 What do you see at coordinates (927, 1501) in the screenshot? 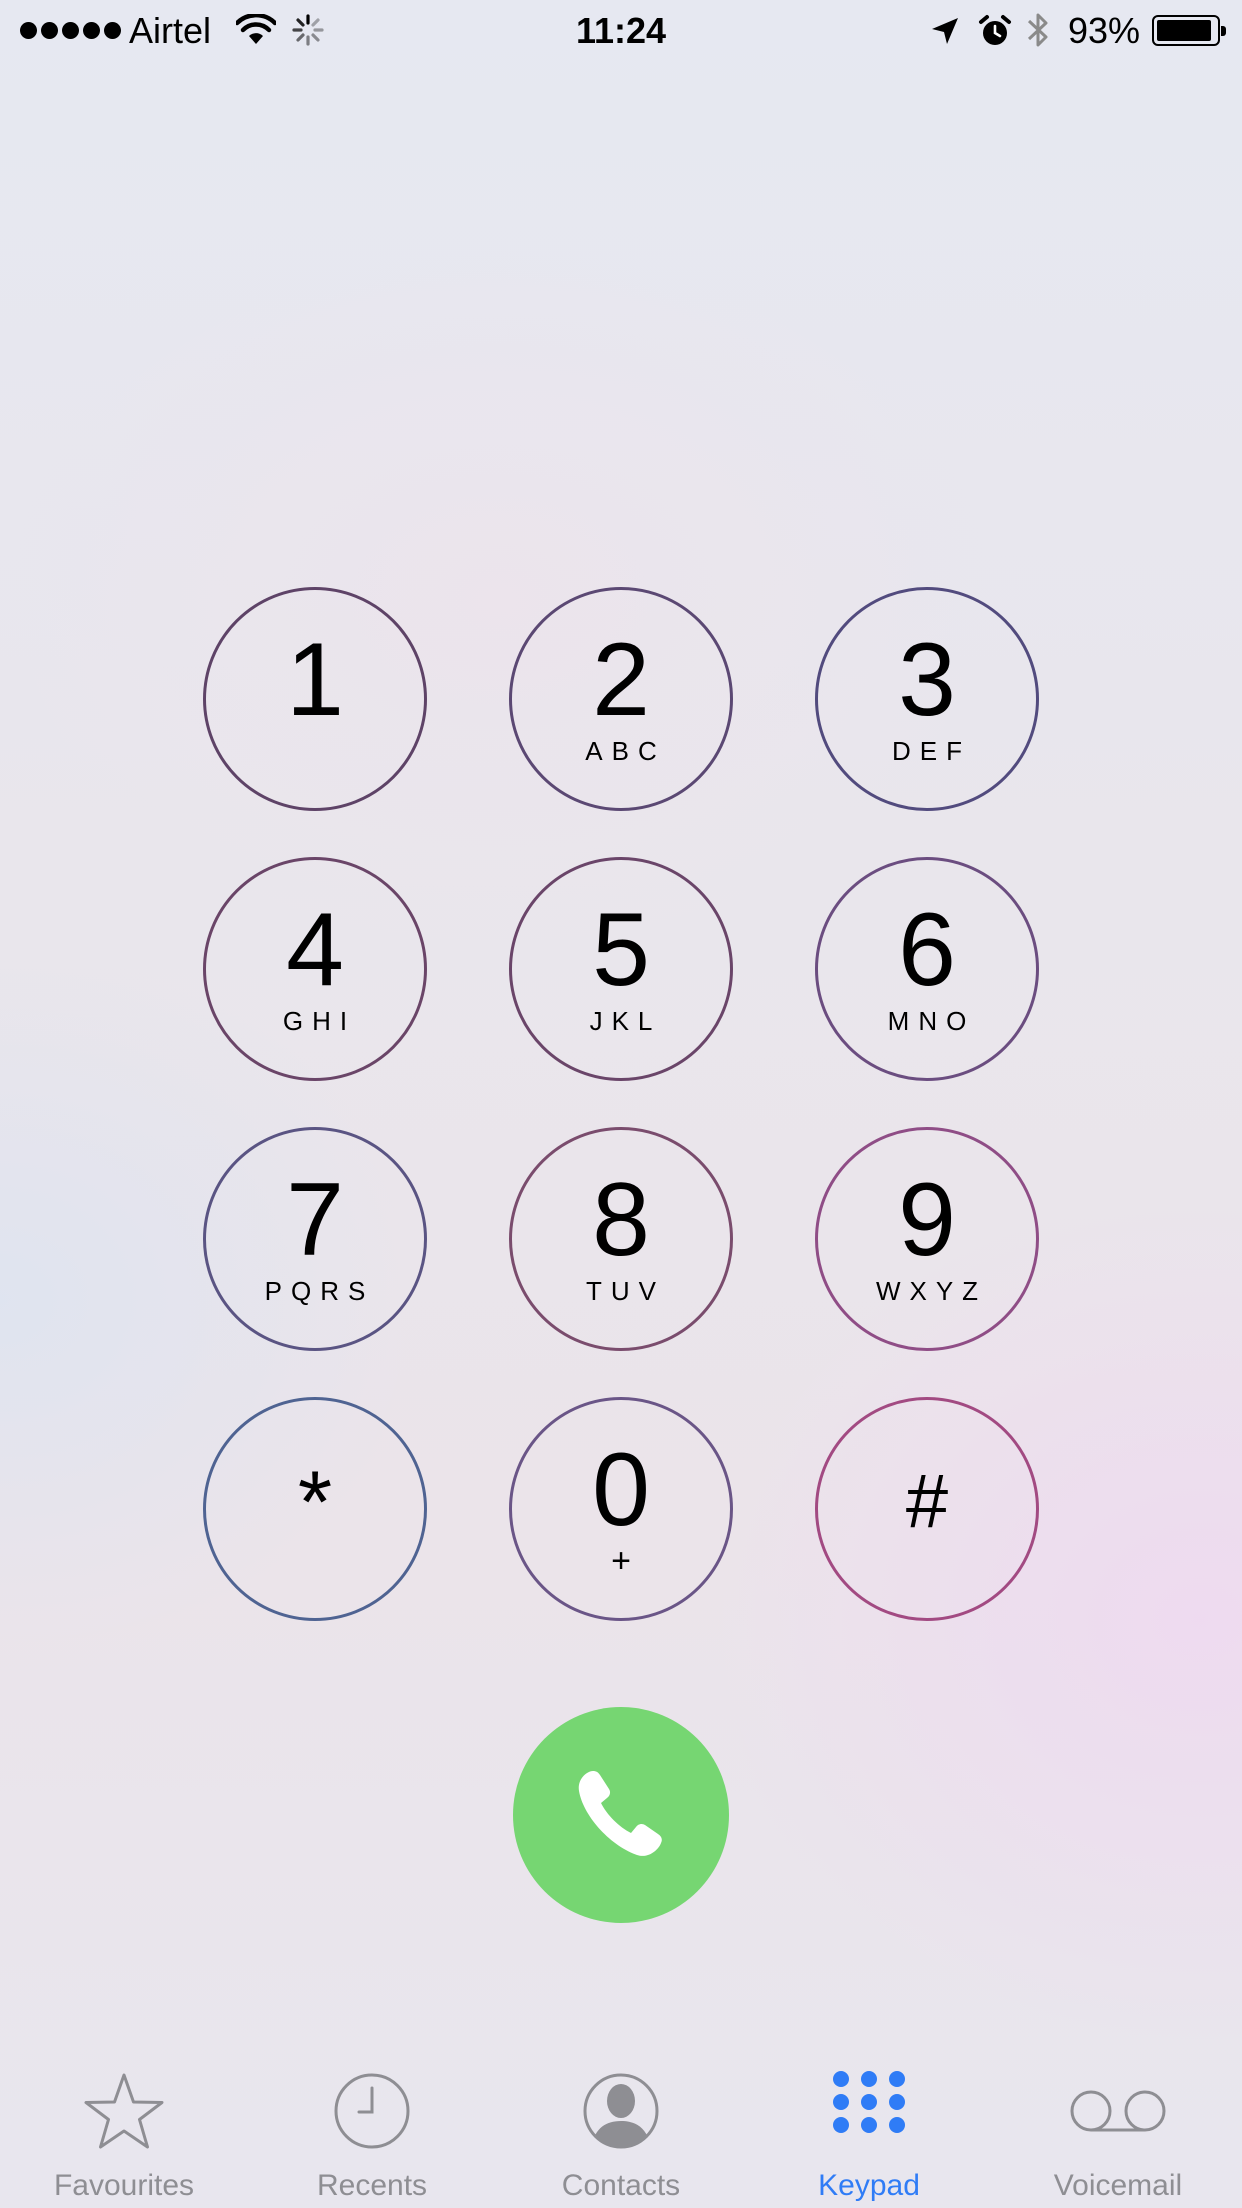
I see `key-digit: #` at bounding box center [927, 1501].